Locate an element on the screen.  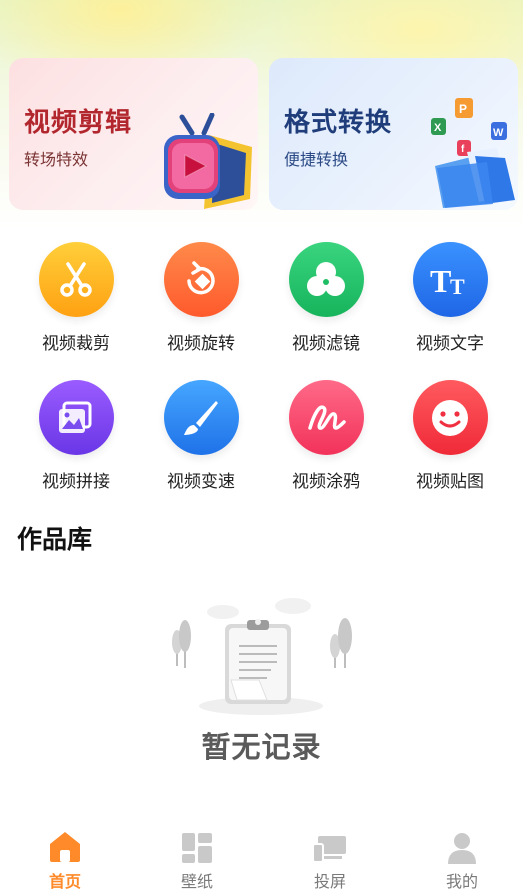
bottom-tab-bar: 首页 壁纸 投屏 我的 is located at coordinates (261, 857).